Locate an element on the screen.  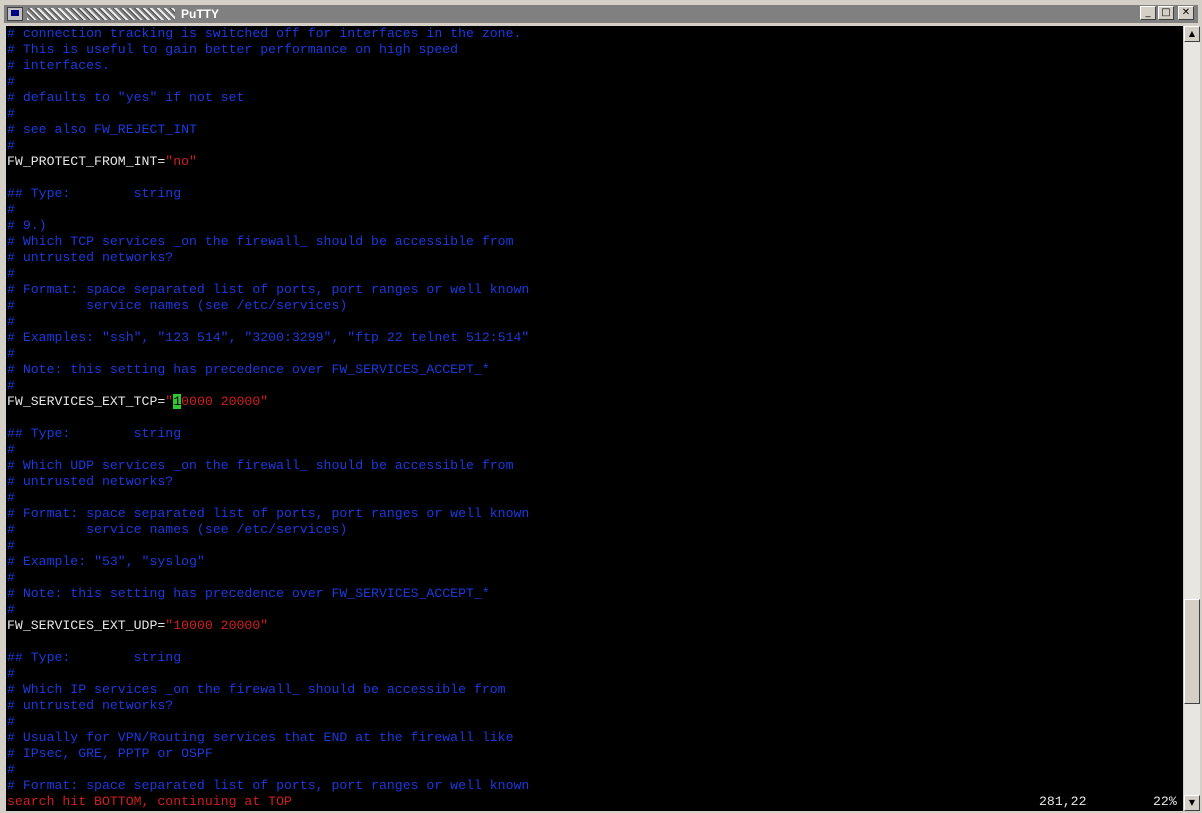
scroll-up-arrow-icon: ▲ is located at coordinates (1192, 34).